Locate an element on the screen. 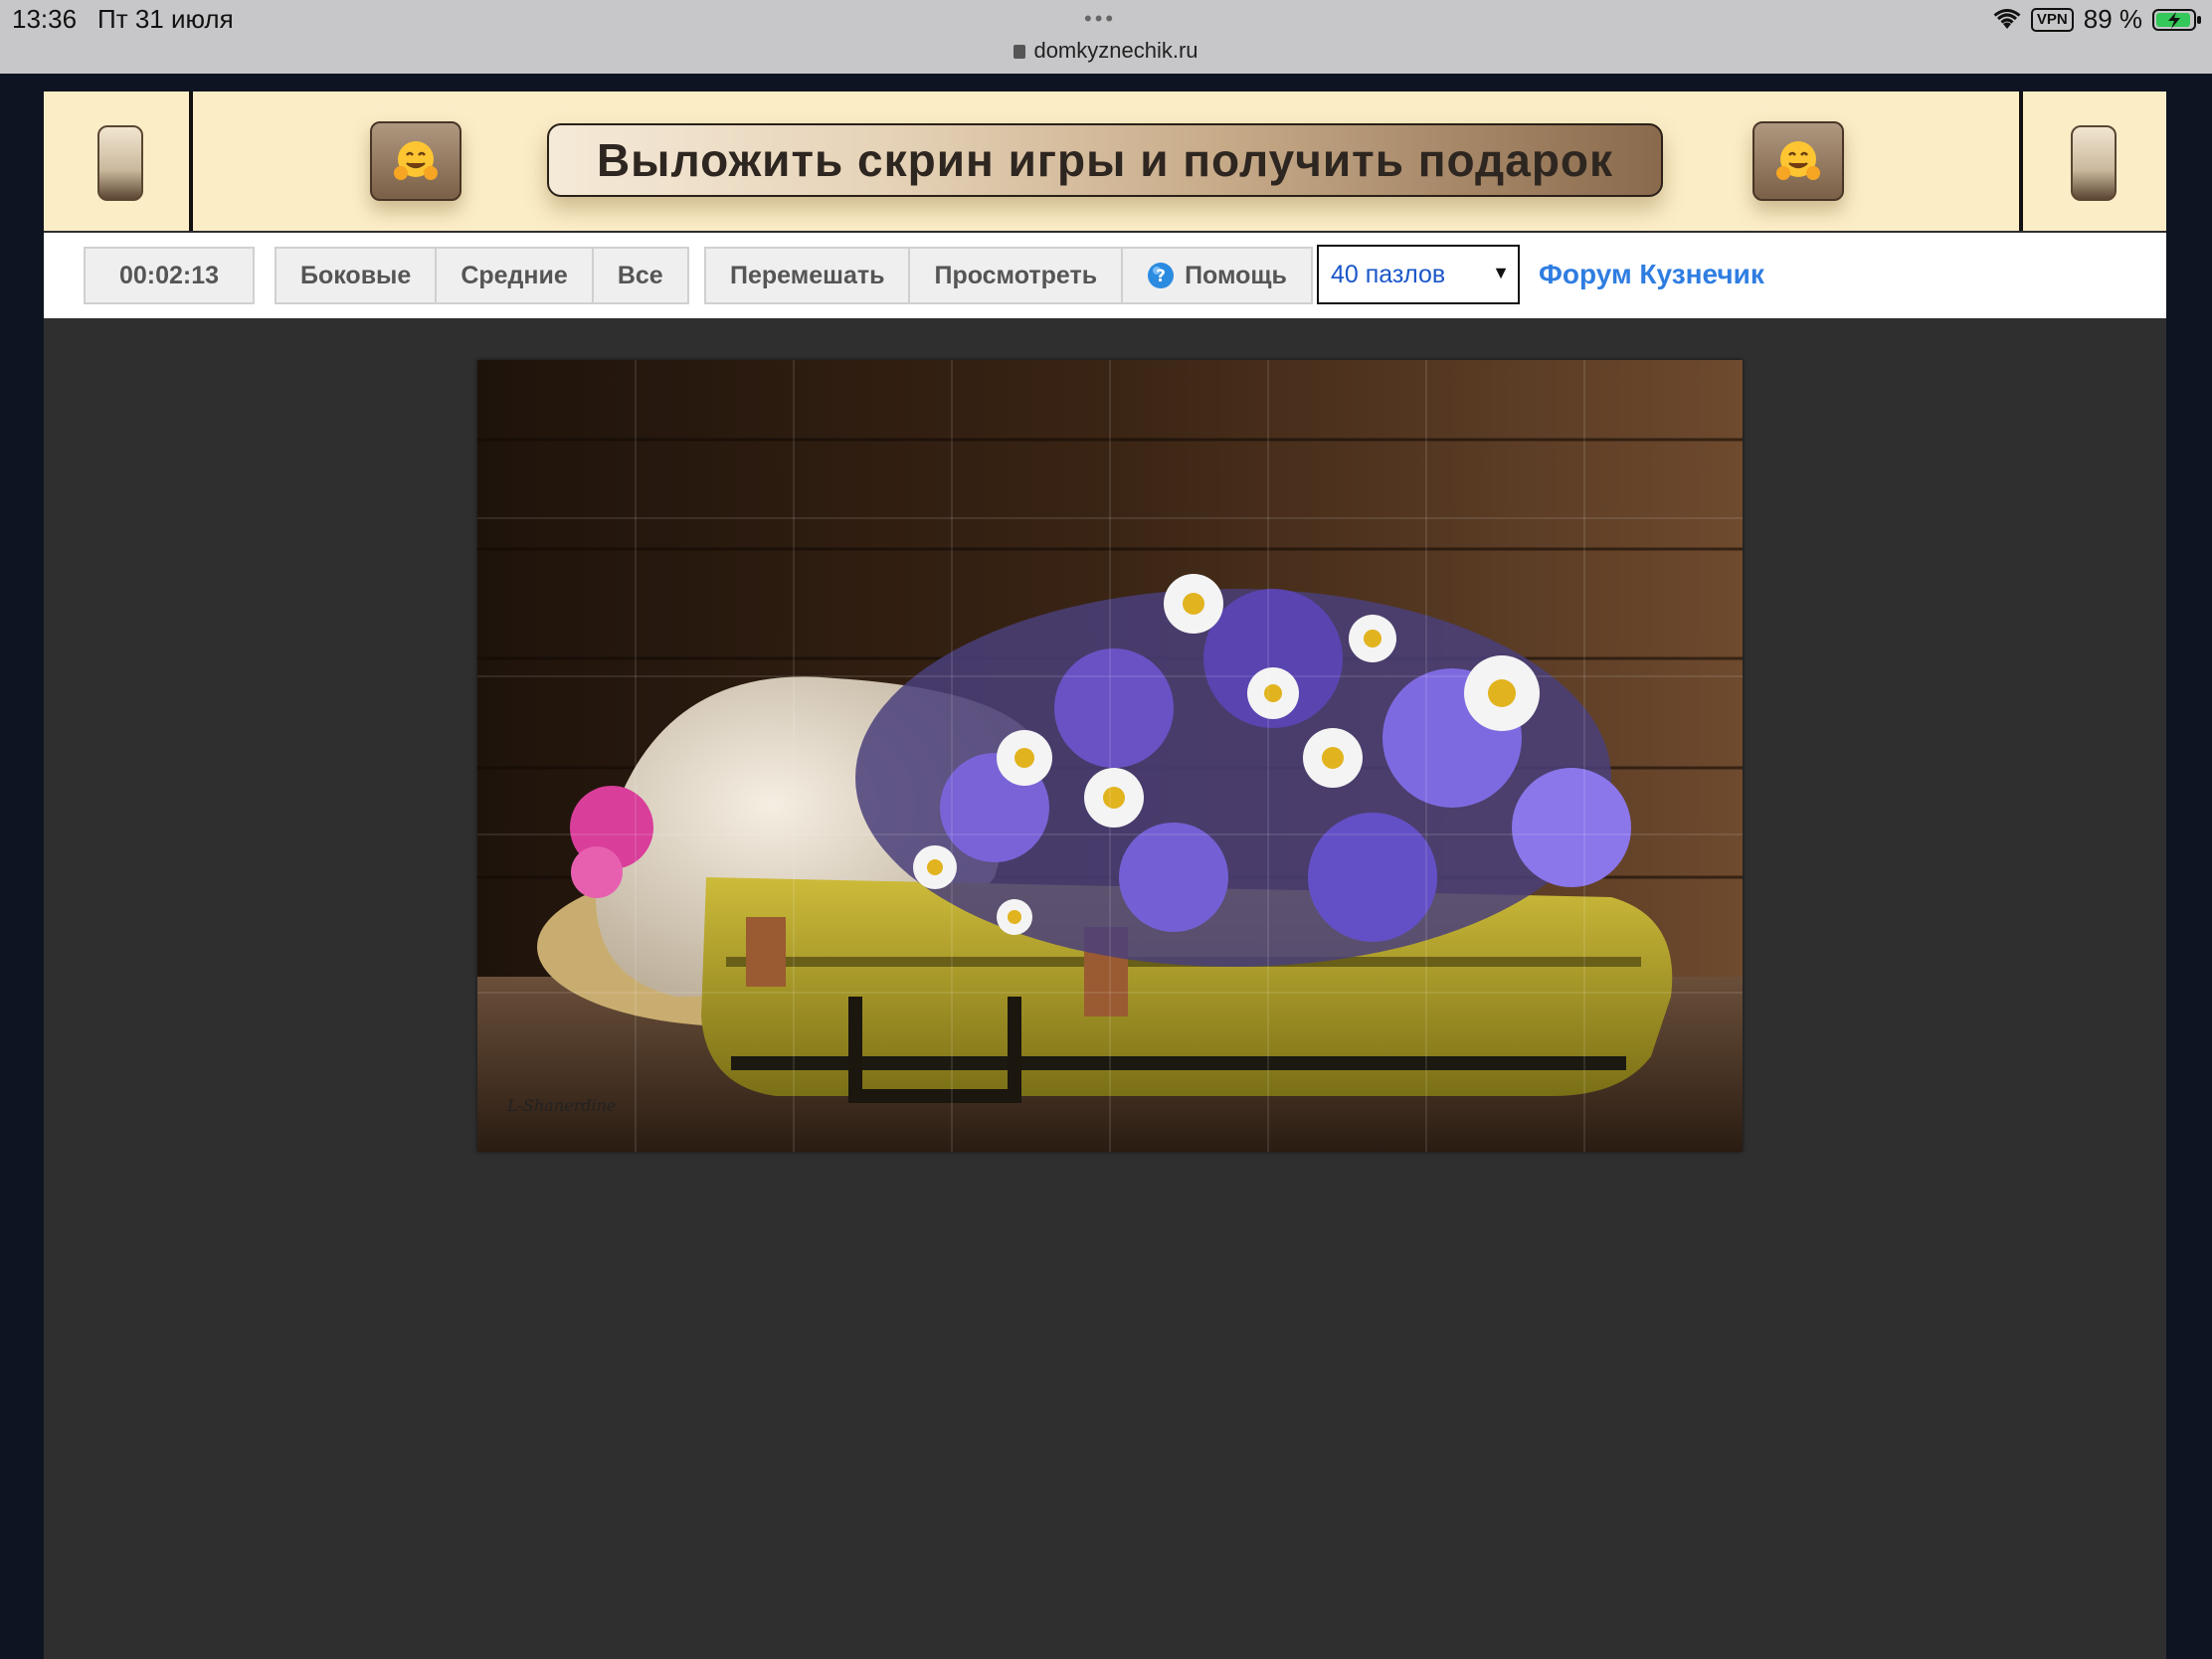 This screenshot has width=2212, height=1659. suitcase-latch-left is located at coordinates (766, 952).